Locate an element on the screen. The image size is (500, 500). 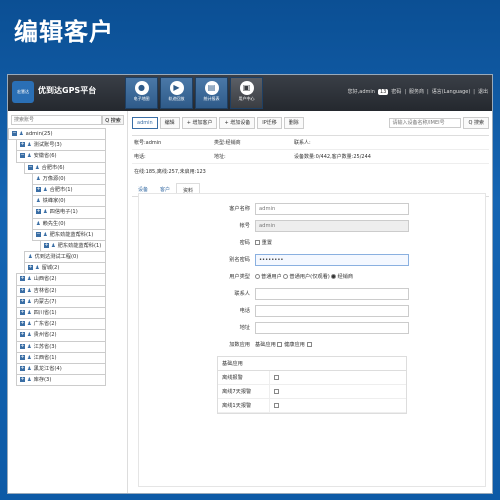
address-input is located at coordinates (332, 327).